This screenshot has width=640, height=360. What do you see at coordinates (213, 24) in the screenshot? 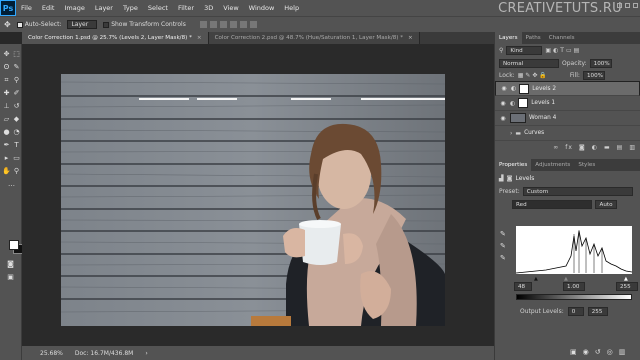
I see `align-middle-icon` at bounding box center [213, 24].